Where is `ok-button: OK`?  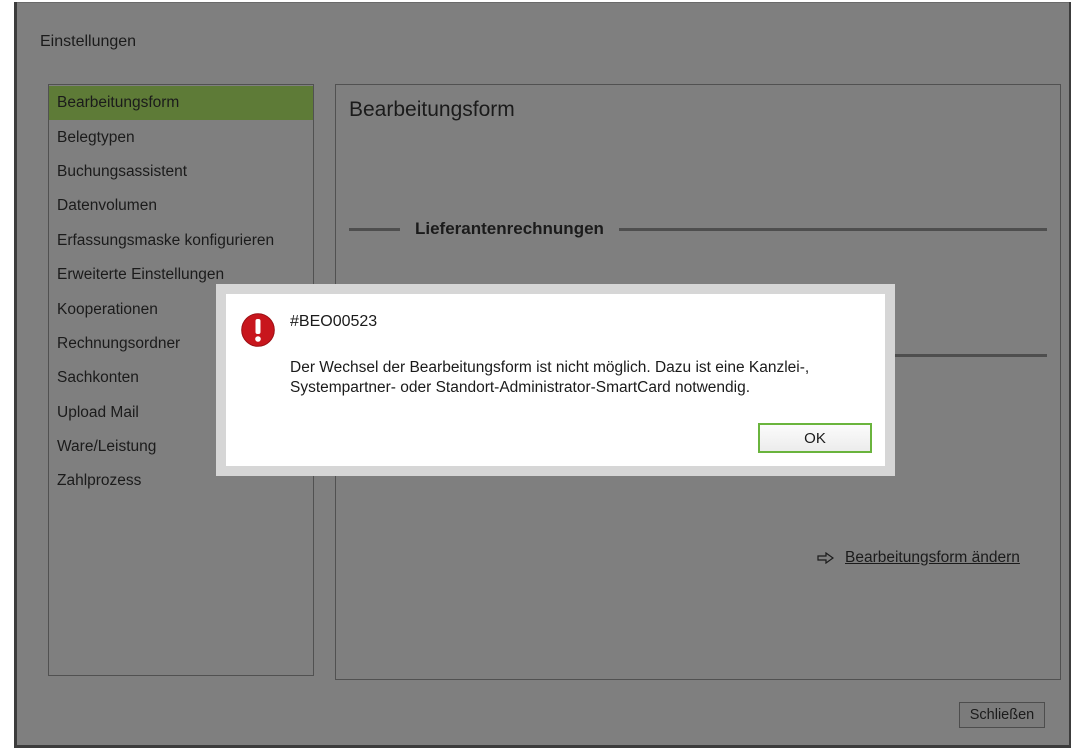
ok-button: OK is located at coordinates (815, 438).